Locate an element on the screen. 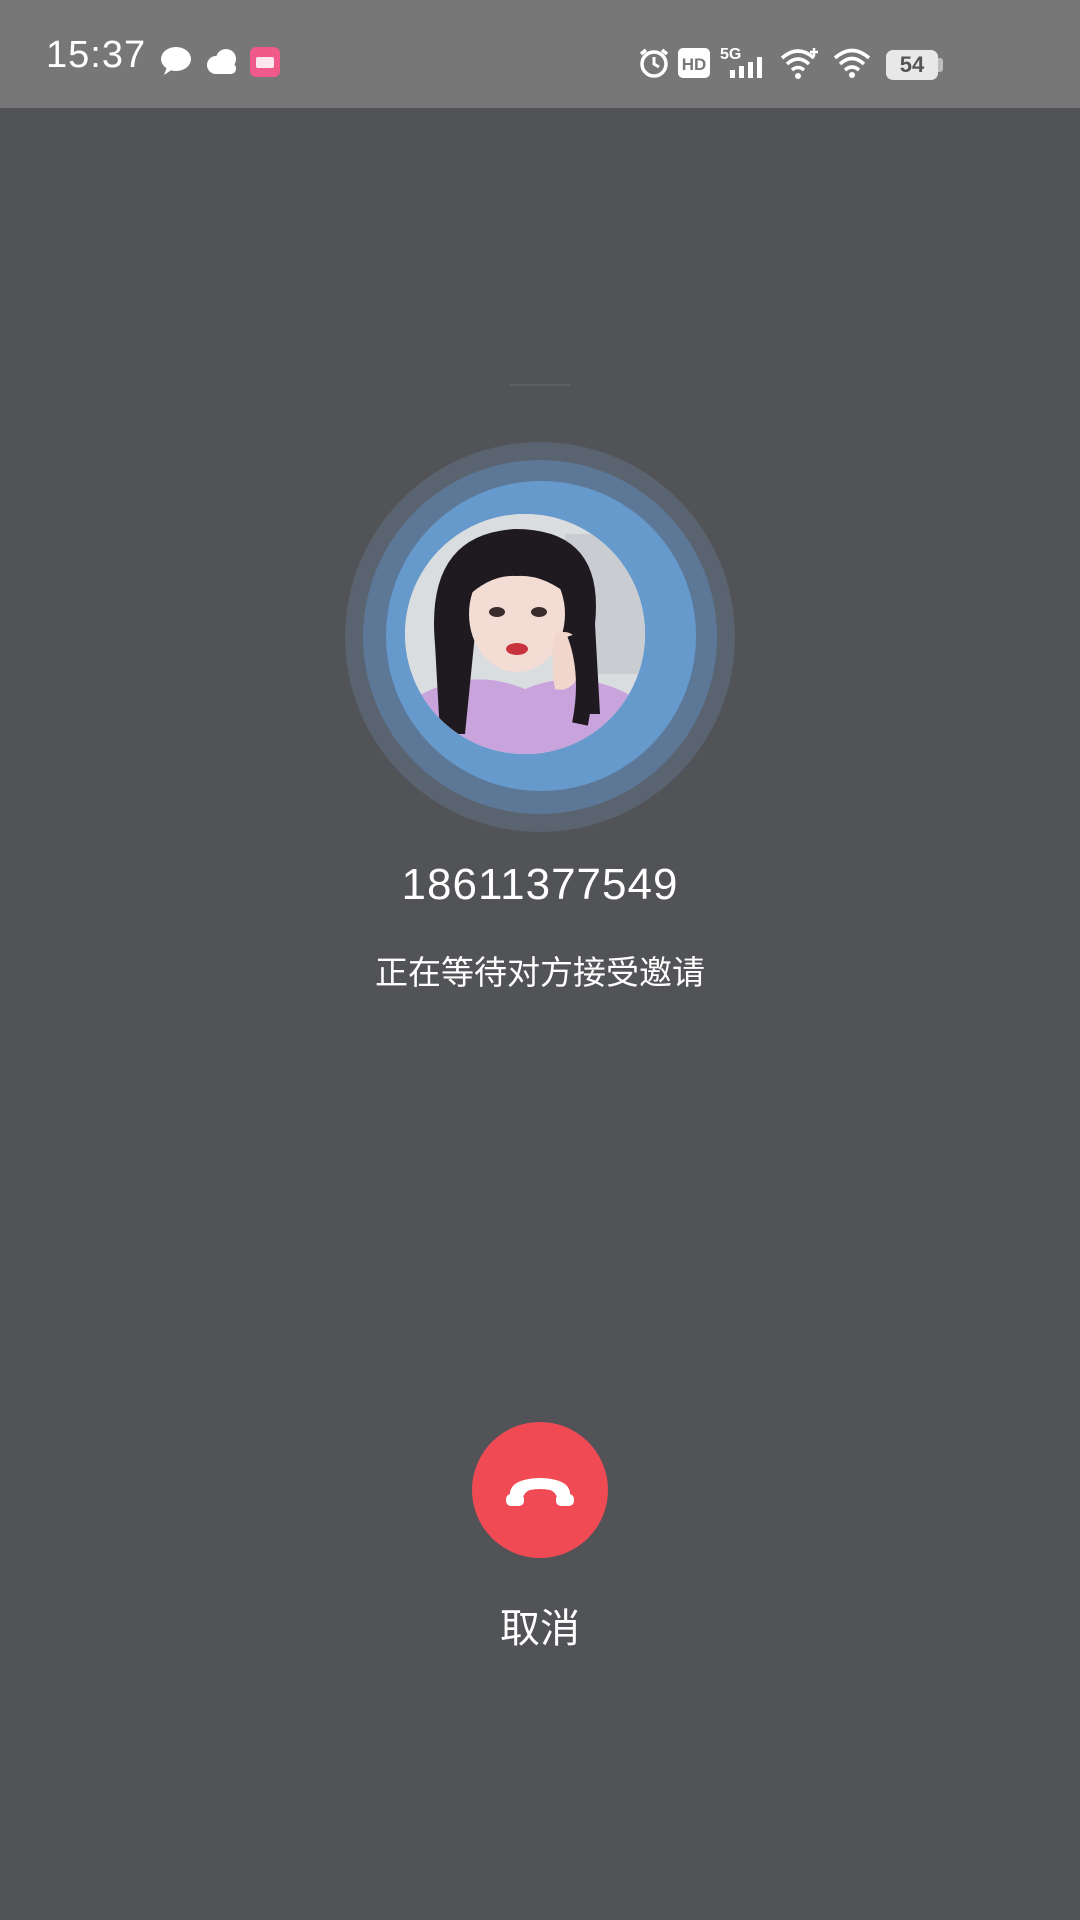  hd-icon: HD is located at coordinates (694, 63).